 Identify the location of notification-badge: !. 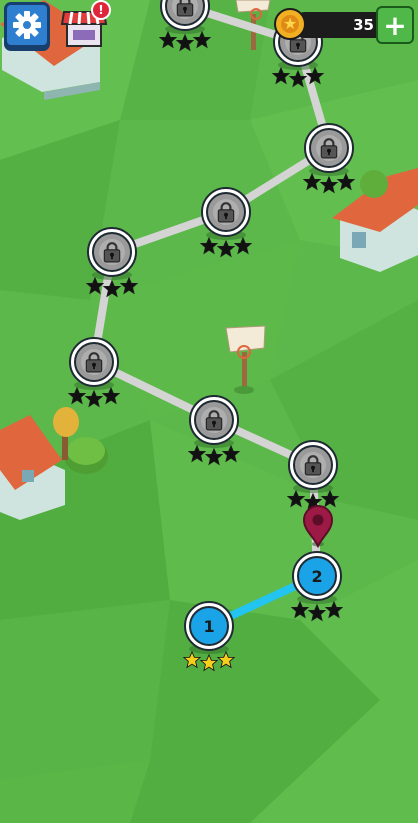
(101, 10).